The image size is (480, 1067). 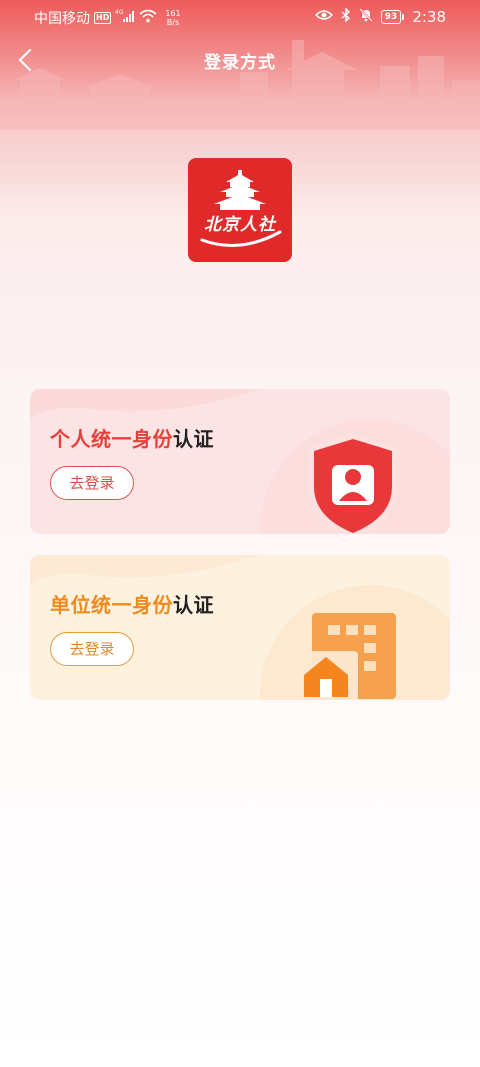 I want to click on personal-card-title: 个人统一身份认证, so click(x=132, y=439).